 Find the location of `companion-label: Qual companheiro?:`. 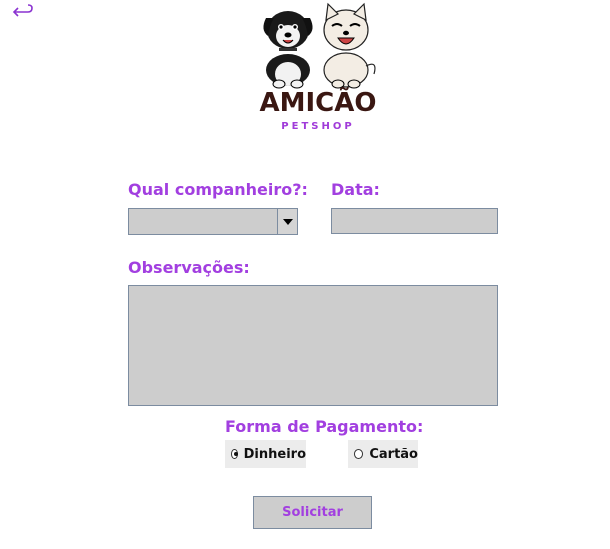

companion-label: Qual companheiro?: is located at coordinates (218, 189).